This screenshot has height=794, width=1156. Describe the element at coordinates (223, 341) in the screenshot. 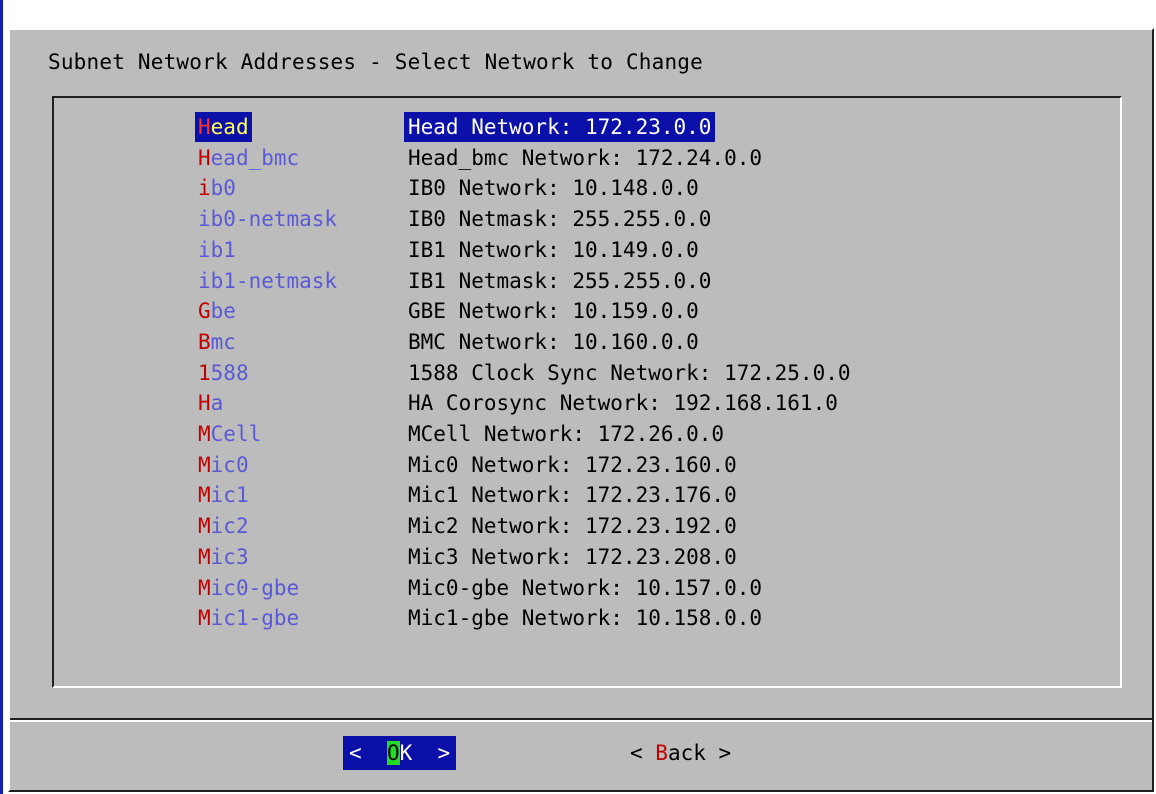

I see `menu-item-tag-rest: mc` at that location.